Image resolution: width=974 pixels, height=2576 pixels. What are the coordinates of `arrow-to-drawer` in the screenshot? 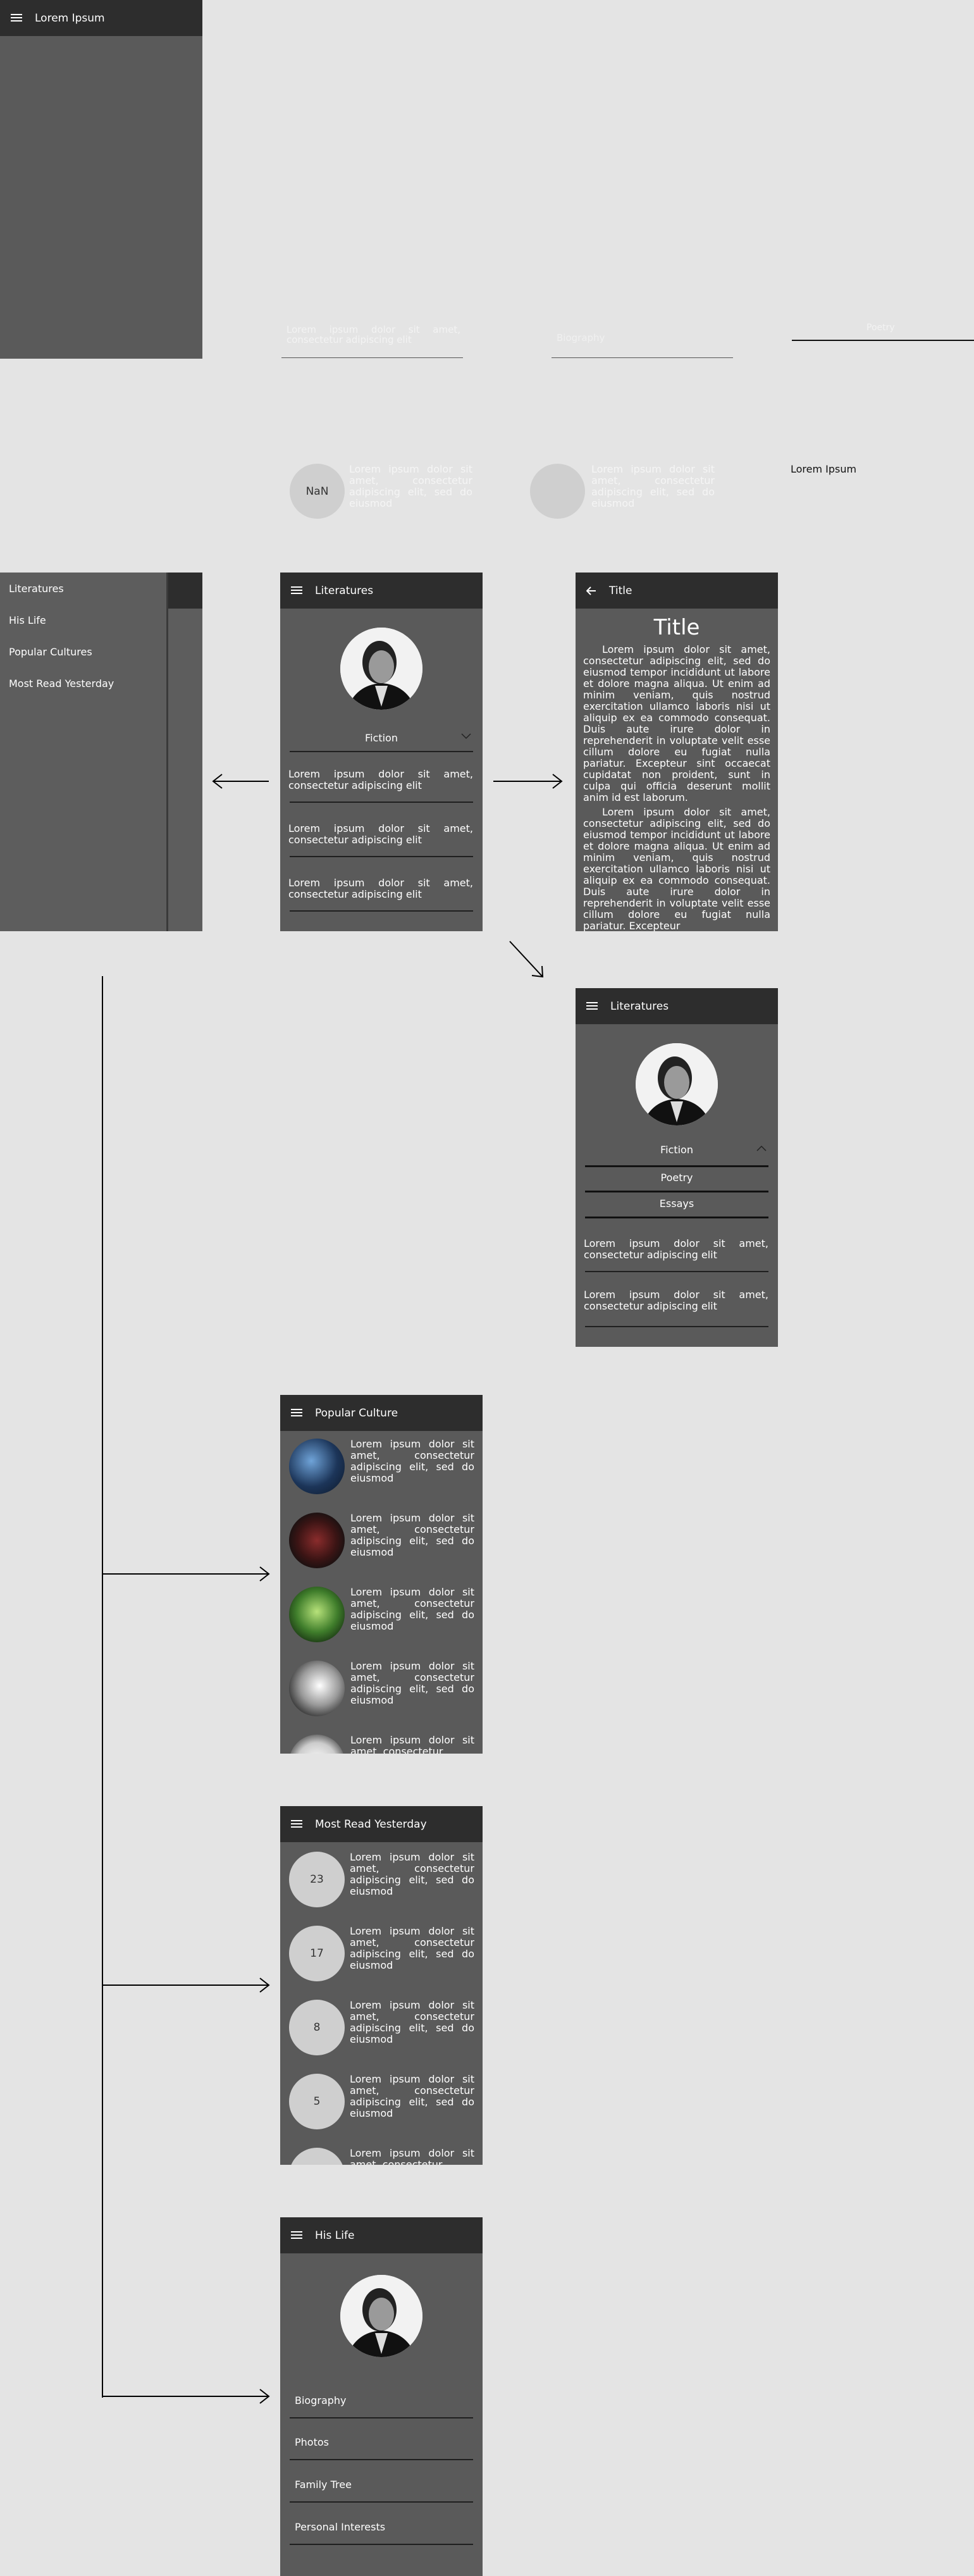 It's located at (240, 782).